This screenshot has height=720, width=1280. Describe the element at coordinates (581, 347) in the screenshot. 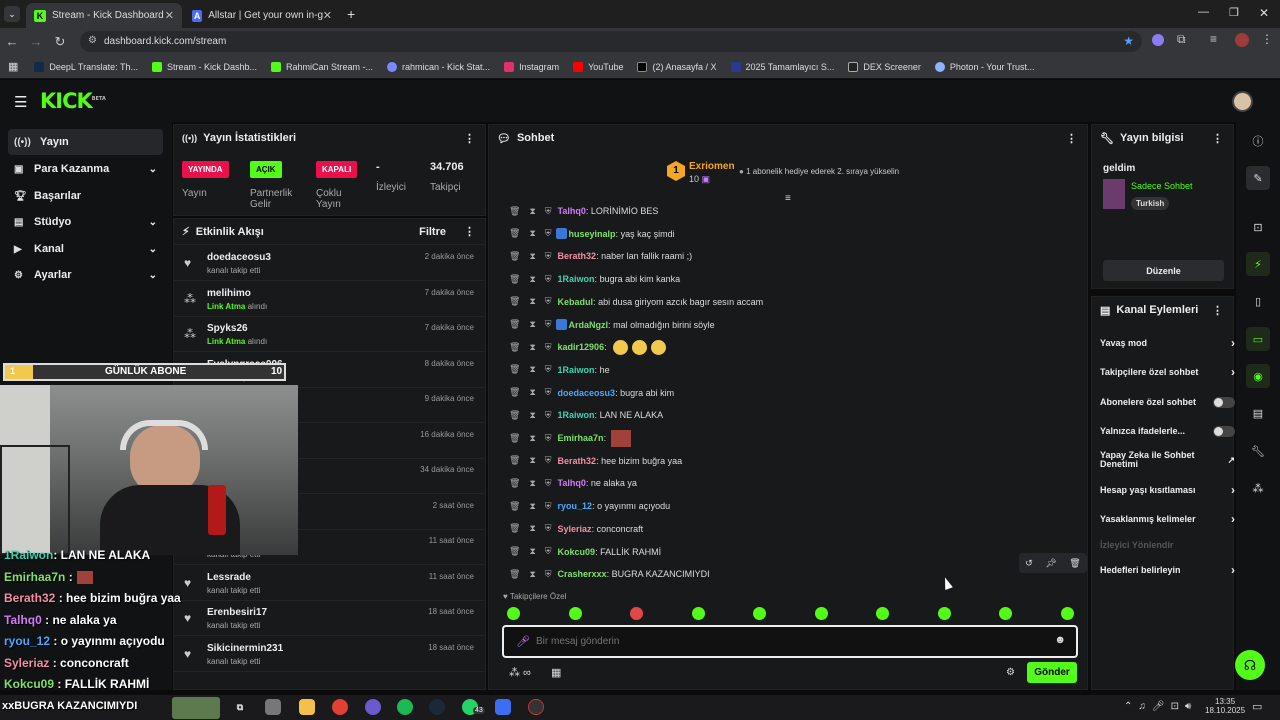

I see `chat-username: kadir12906` at that location.